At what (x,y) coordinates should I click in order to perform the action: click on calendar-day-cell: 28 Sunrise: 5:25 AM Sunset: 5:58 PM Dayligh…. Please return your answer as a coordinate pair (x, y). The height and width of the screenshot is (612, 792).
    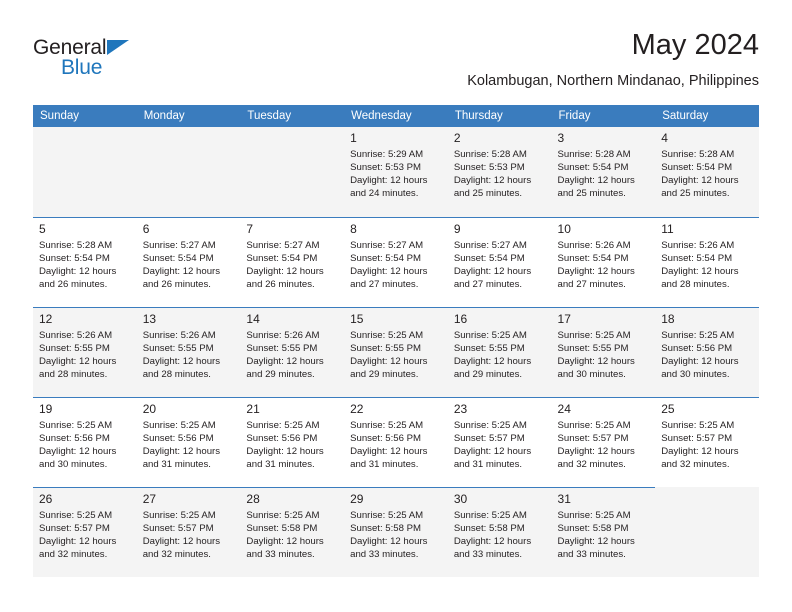
    Looking at the image, I should click on (292, 532).